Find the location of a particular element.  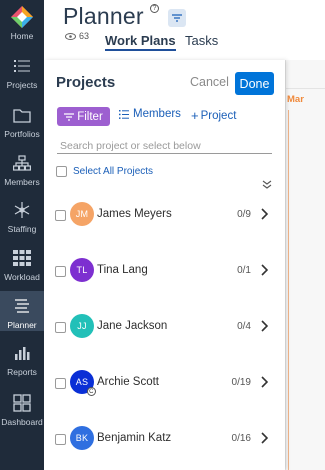

avatar: BK is located at coordinates (82, 438).